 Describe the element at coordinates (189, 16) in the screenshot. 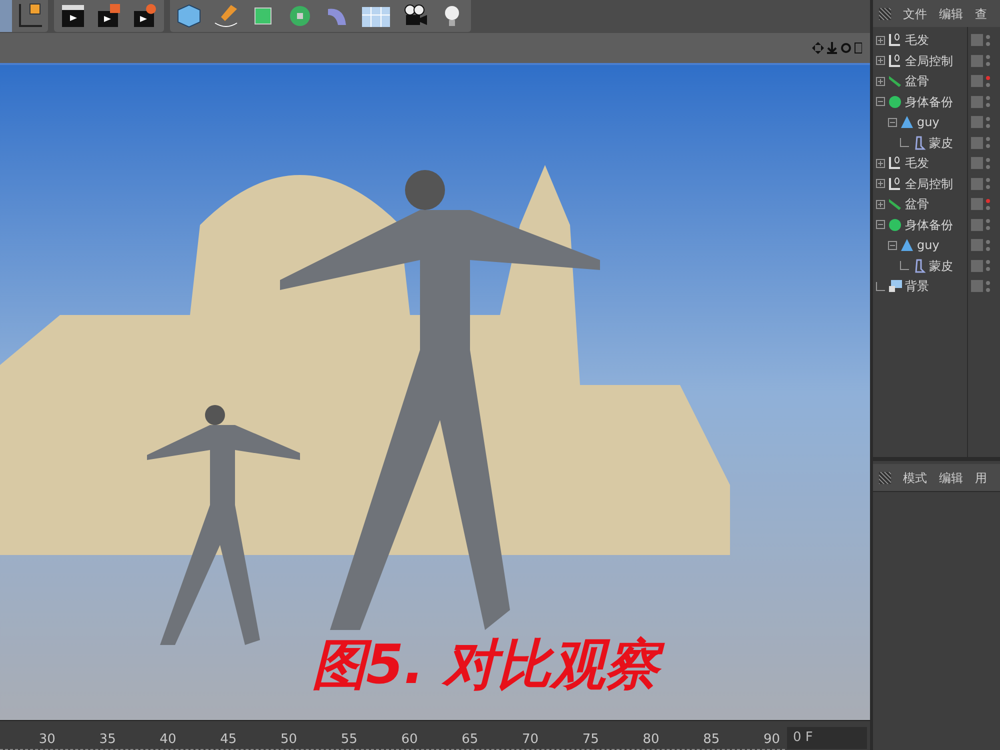

I see `cube-icon` at that location.